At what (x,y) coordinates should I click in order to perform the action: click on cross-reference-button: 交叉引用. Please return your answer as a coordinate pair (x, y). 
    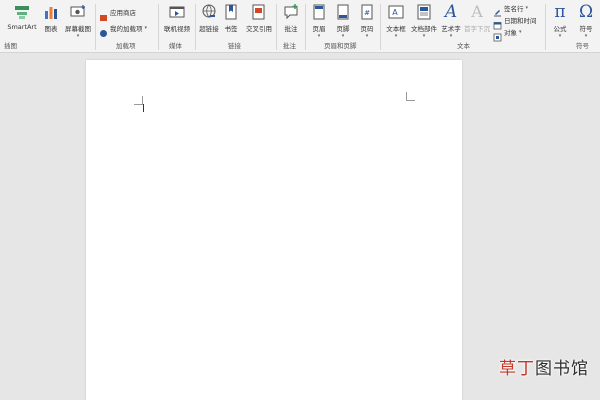
    Looking at the image, I should click on (259, 20).